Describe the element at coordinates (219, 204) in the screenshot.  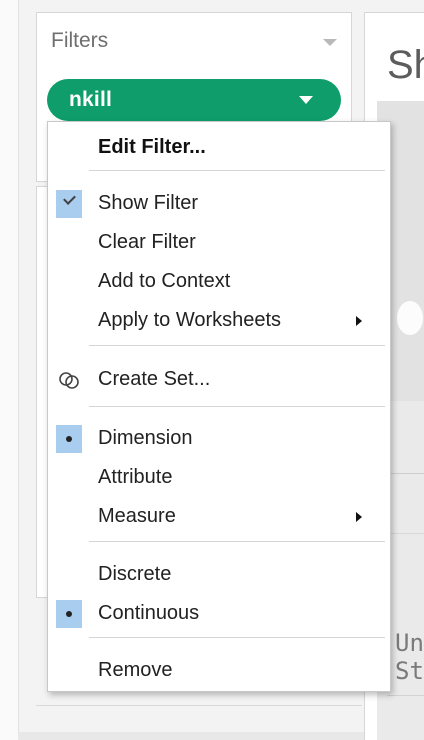
I see `menu-item-show-filter: Show Filter` at that location.